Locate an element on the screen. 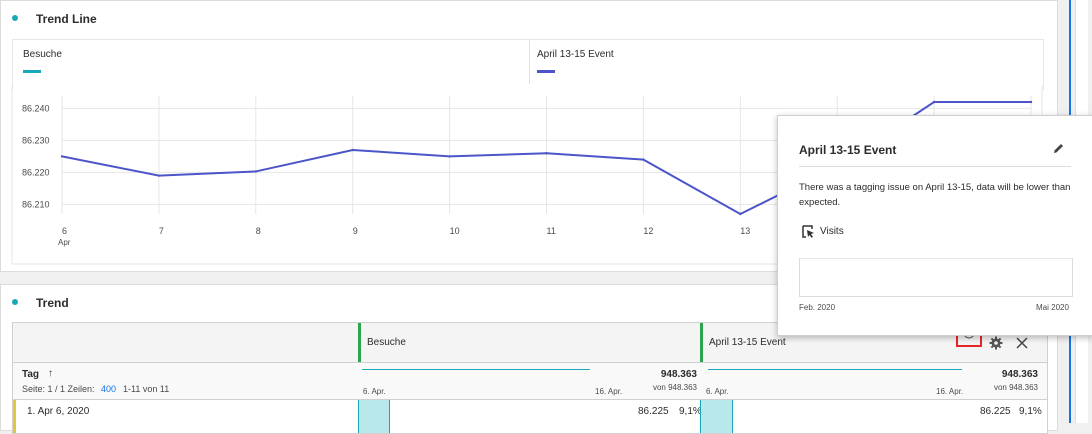 The height and width of the screenshot is (434, 1092). y-tick-label: 86.230 is located at coordinates (36, 140).